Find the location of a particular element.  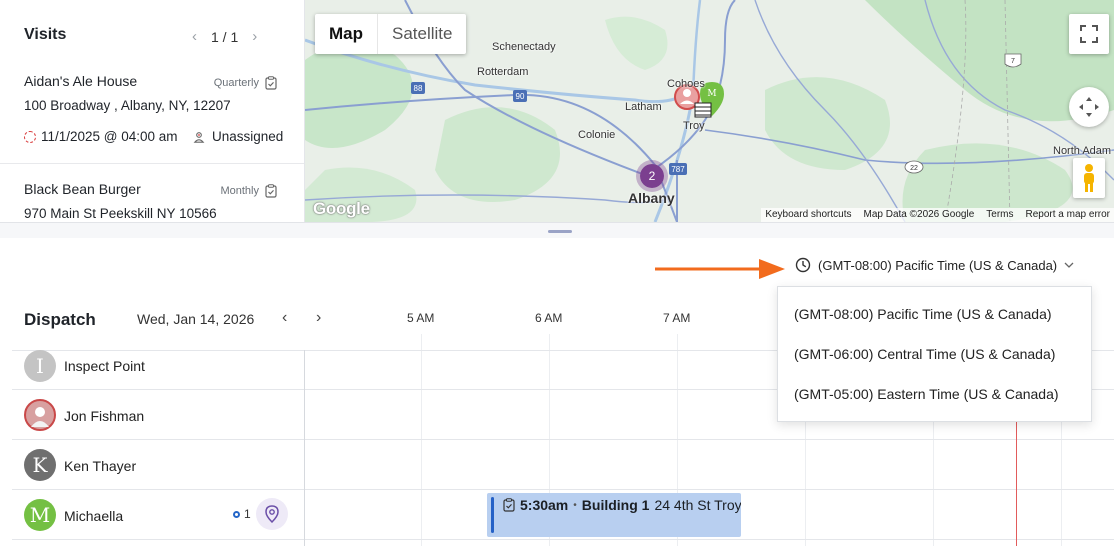

job-building: Building 1 is located at coordinates (615, 505).